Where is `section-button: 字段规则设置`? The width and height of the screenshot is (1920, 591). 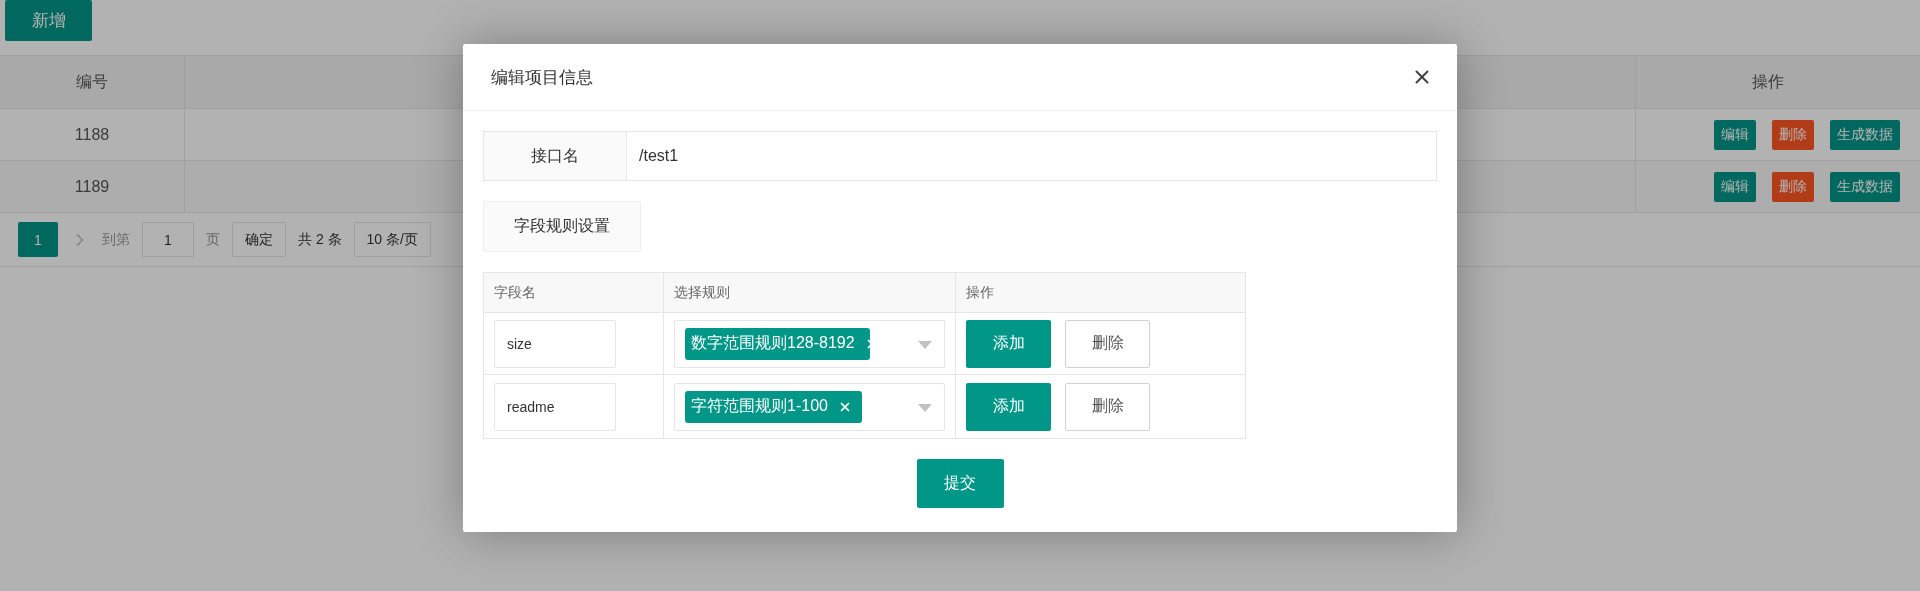
section-button: 字段规则设置 is located at coordinates (562, 226).